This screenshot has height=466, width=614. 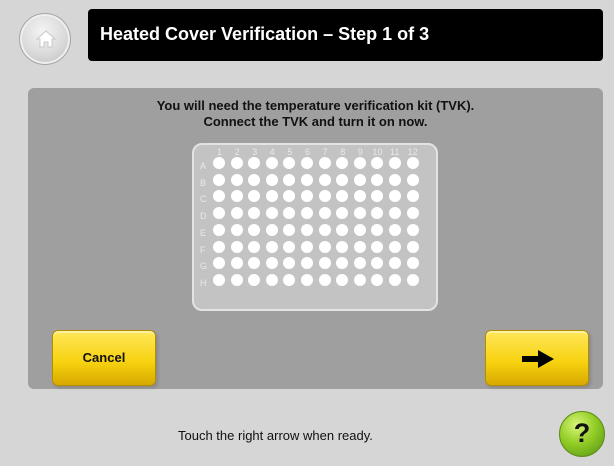 What do you see at coordinates (203, 182) in the screenshot?
I see `plate-row-label: B` at bounding box center [203, 182].